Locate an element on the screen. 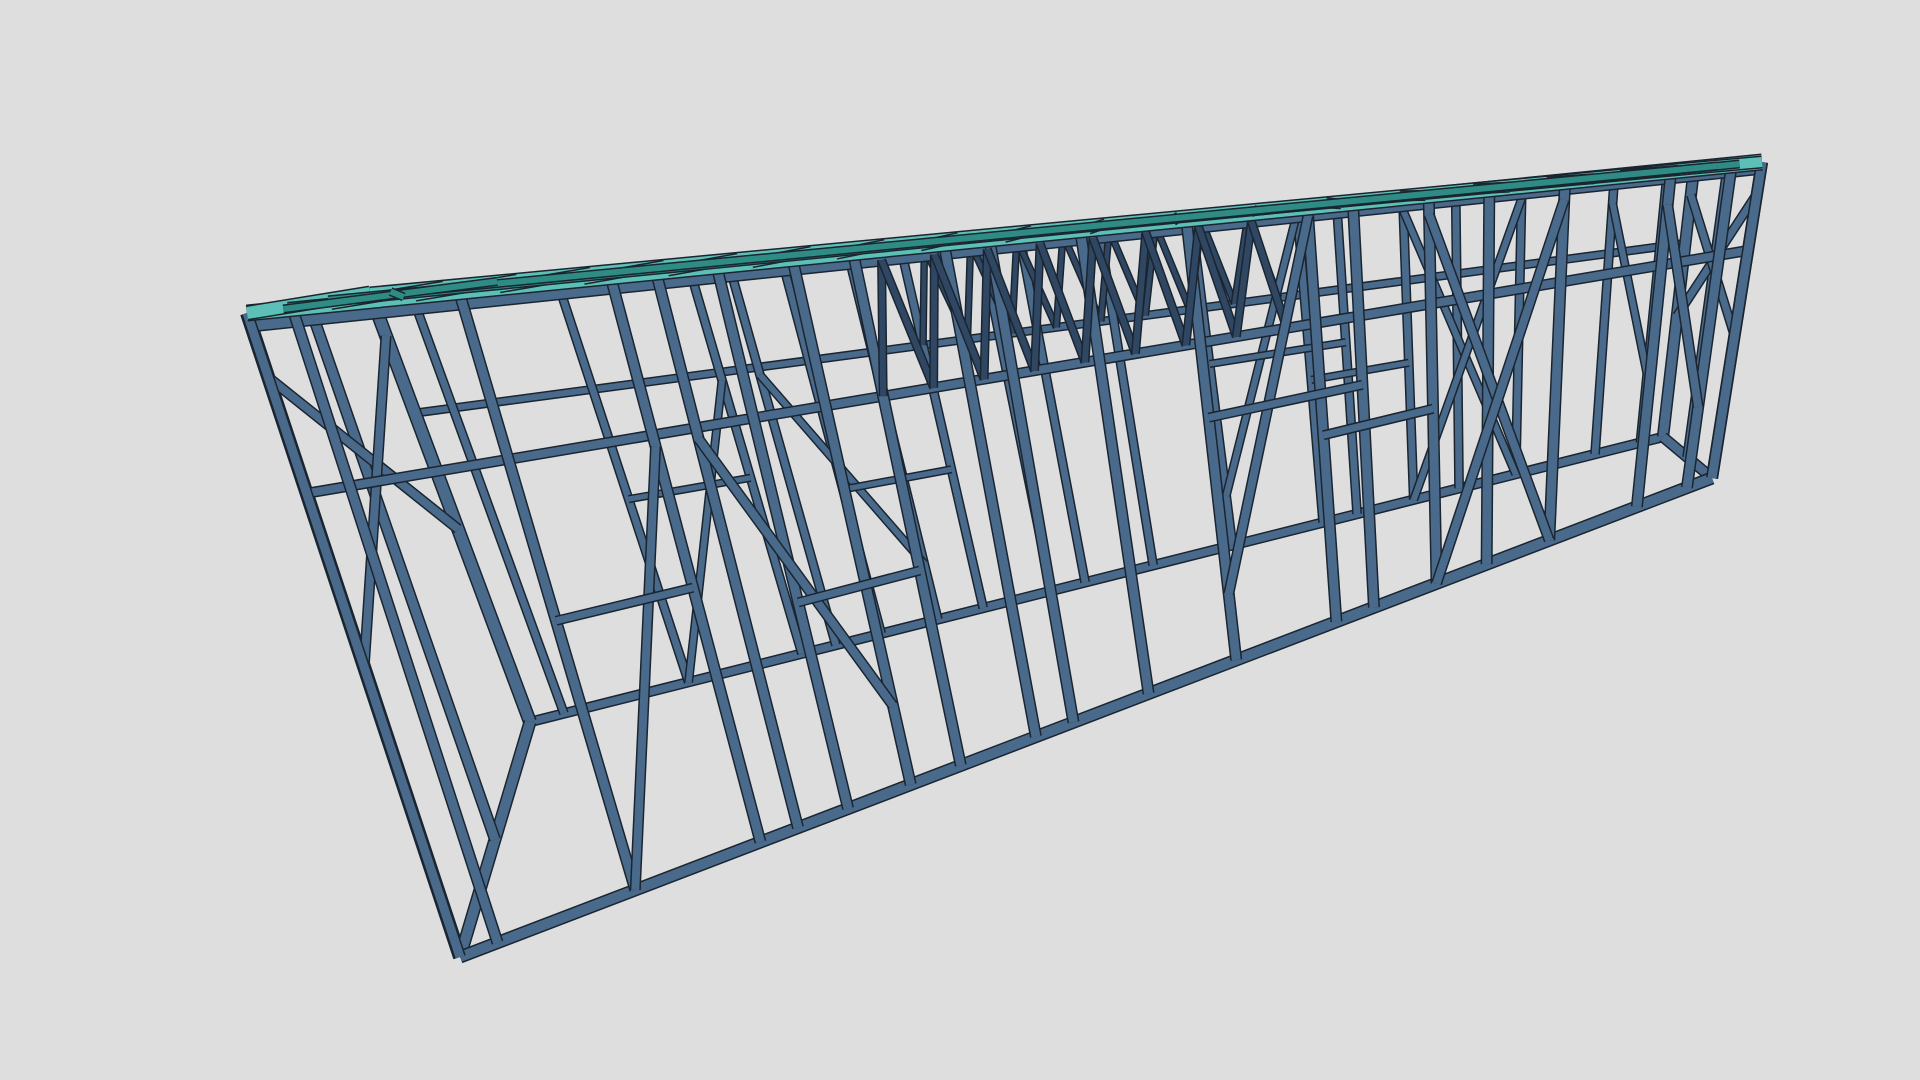 The image size is (1920, 1080). back-wall-brace is located at coordinates (1630, 289).